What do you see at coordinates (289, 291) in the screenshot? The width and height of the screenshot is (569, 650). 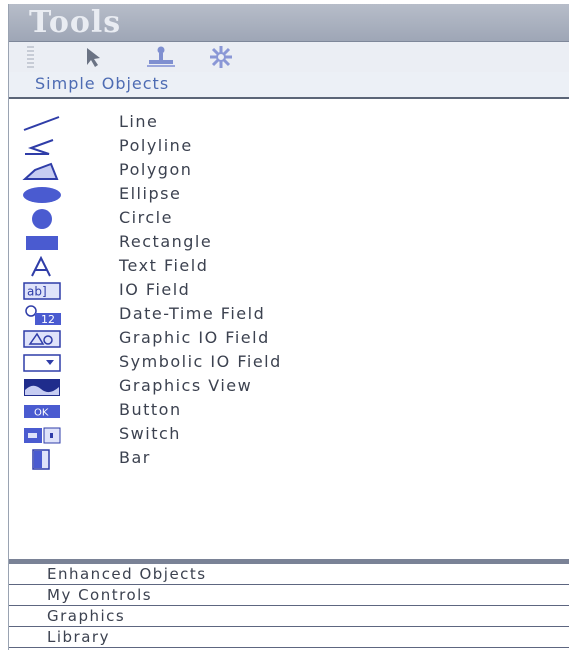 I see `list-item-io-field: ab] IO Field` at bounding box center [289, 291].